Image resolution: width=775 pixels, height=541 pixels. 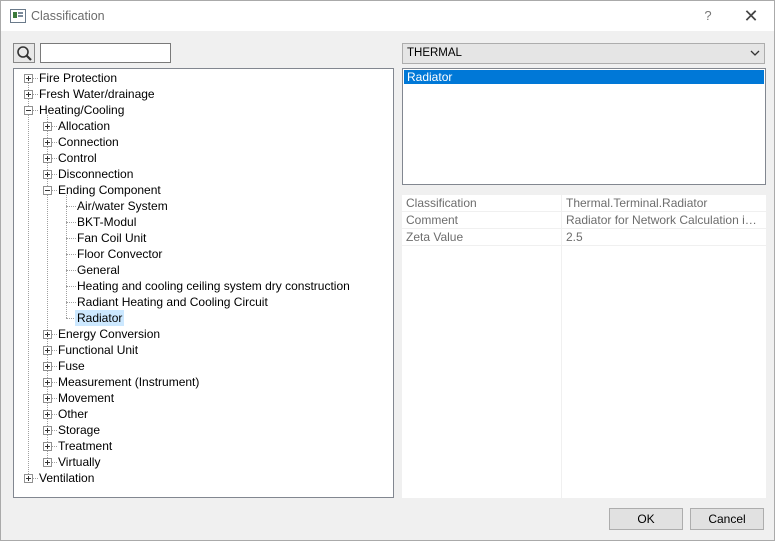 What do you see at coordinates (106, 222) in the screenshot?
I see `tree-node: BKT-Modul` at bounding box center [106, 222].